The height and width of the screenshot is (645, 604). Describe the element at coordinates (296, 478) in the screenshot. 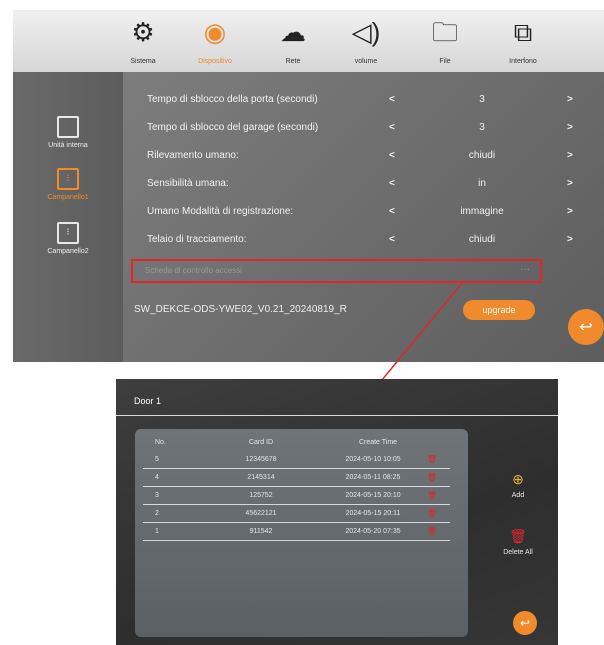

I see `table-row: 4 2145314 2024-05-11 08:25 🗑` at that location.